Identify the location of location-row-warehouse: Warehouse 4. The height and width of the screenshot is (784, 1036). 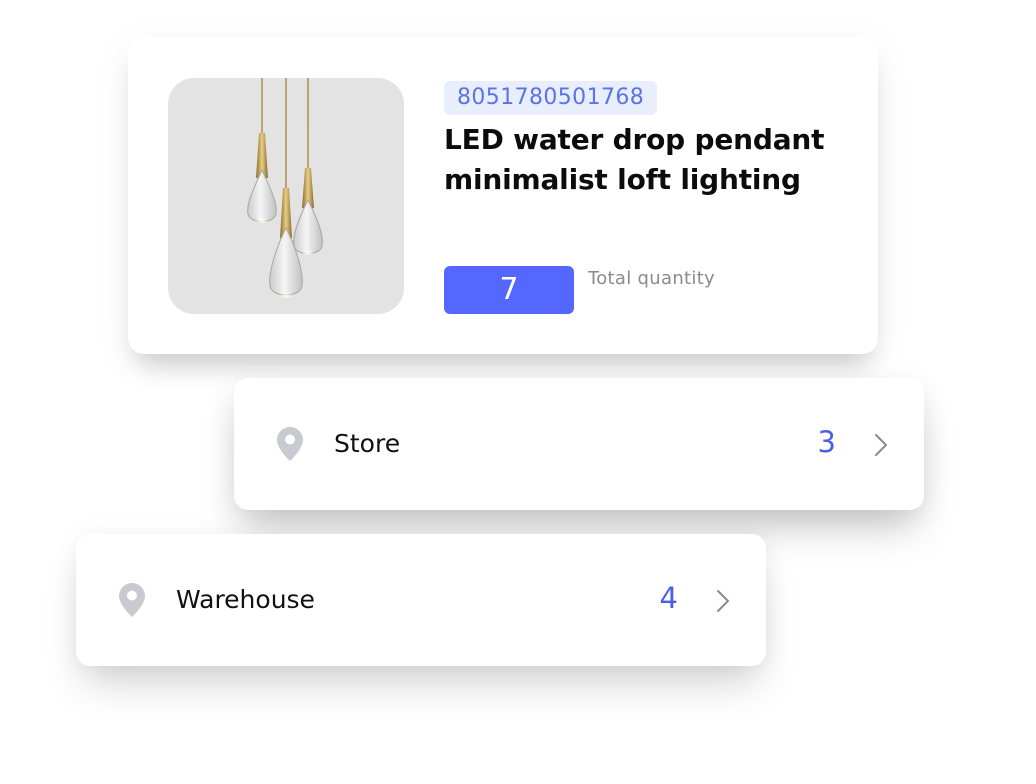
(421, 600).